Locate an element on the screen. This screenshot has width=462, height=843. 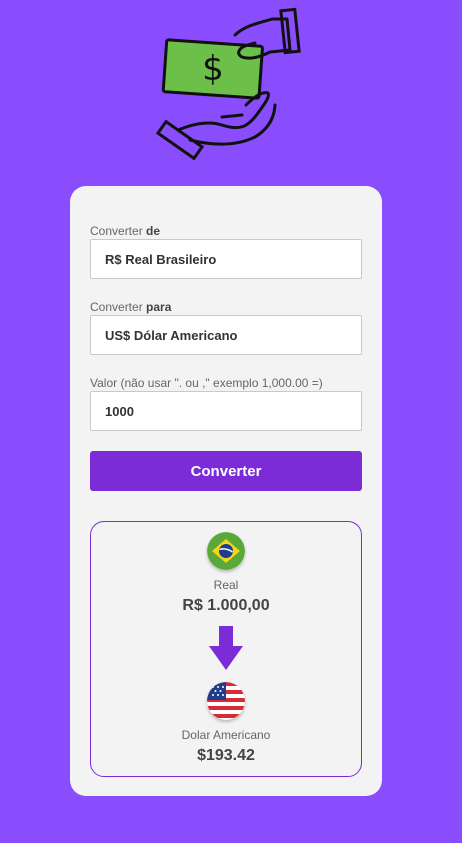
from-currency-value: R$ 1.000,00 is located at coordinates (226, 605).